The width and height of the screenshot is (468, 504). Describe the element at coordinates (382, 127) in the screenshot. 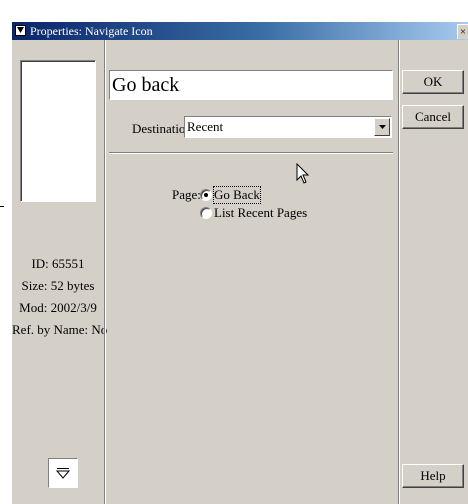

I see `dropdown-arrow-icon` at that location.